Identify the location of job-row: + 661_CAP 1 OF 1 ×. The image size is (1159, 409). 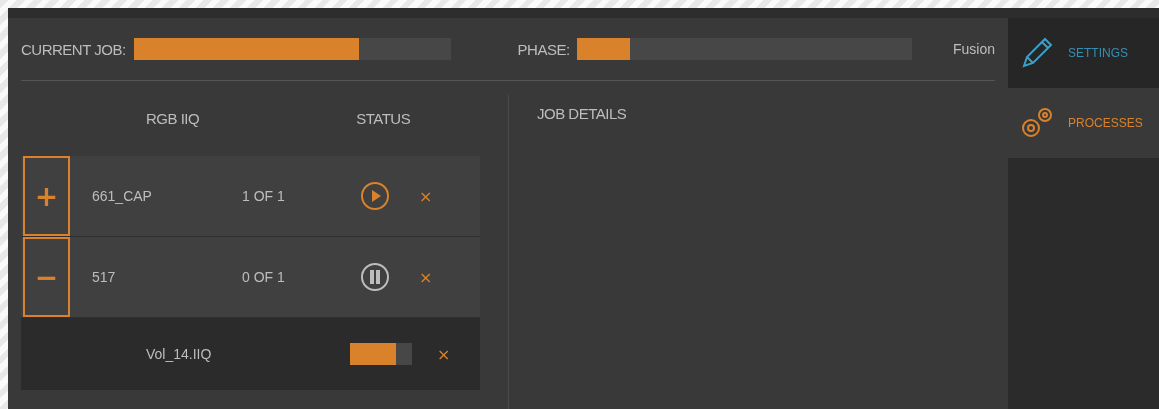
(250, 196).